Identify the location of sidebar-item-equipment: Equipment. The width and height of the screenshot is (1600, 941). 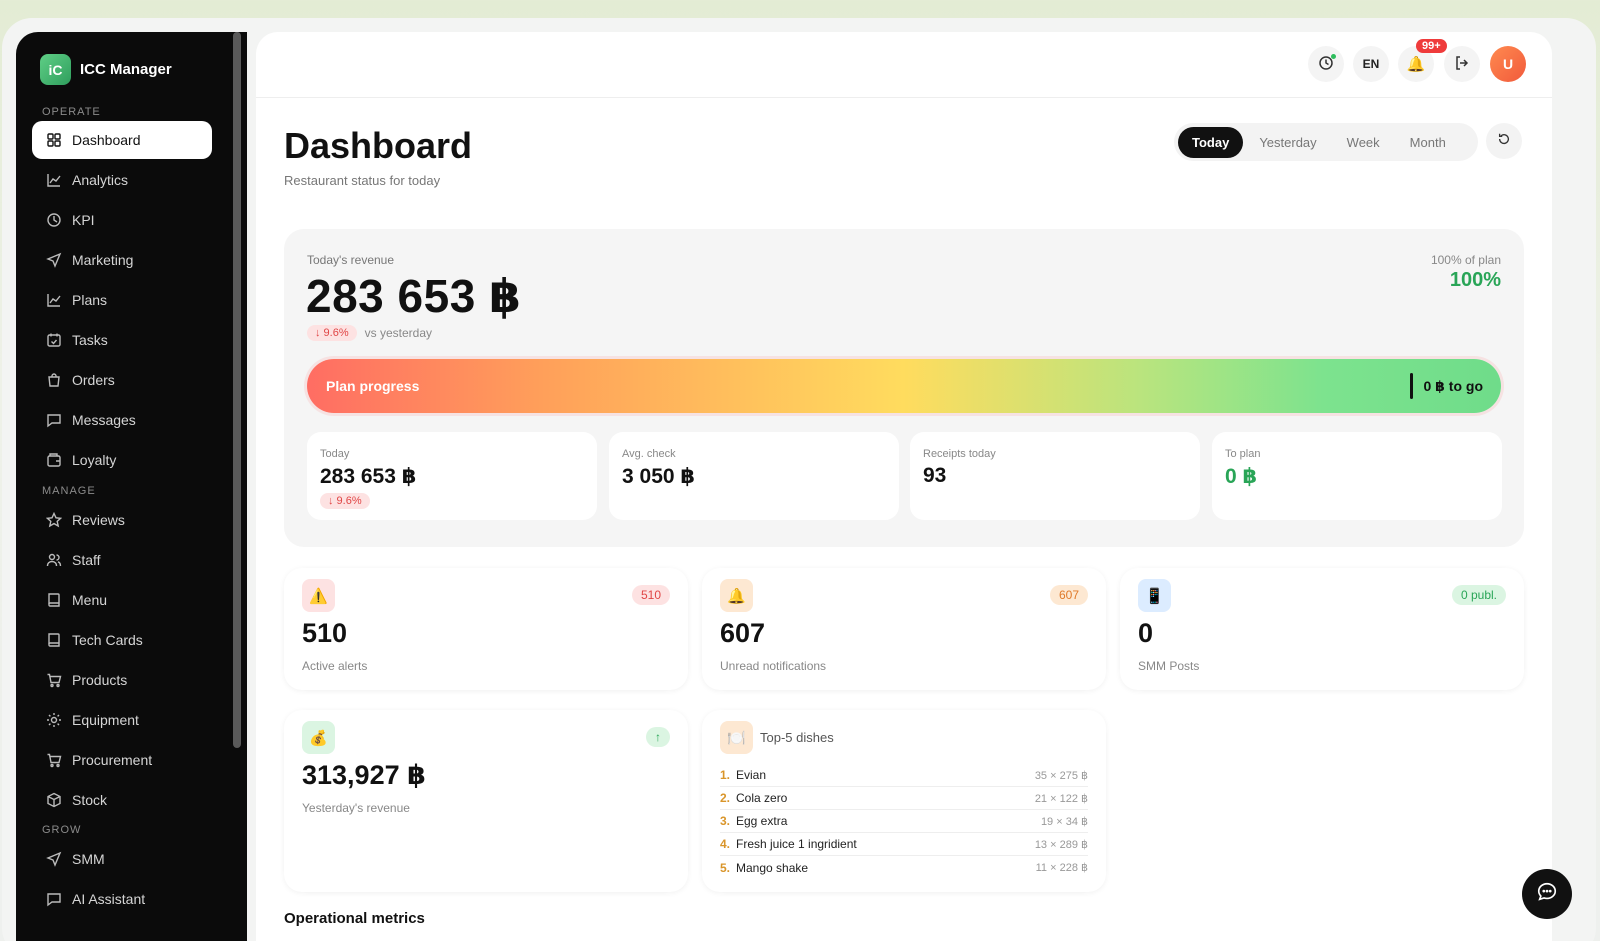
(122, 720).